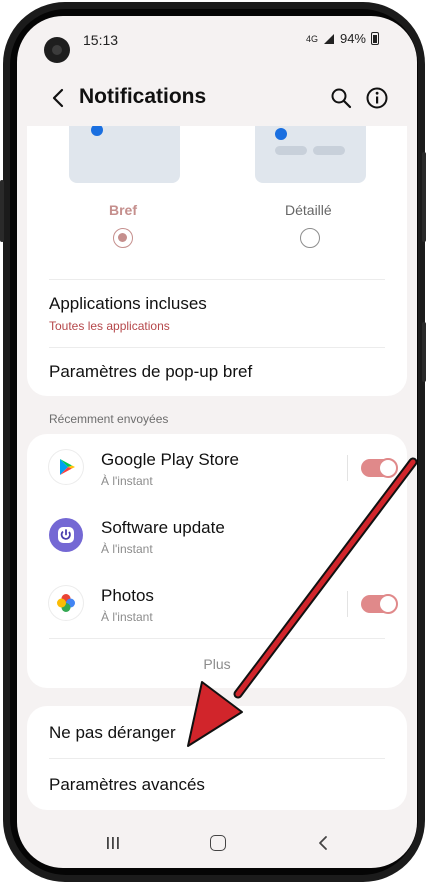 The image size is (428, 884). I want to click on play-store-toggle, so click(379, 468).